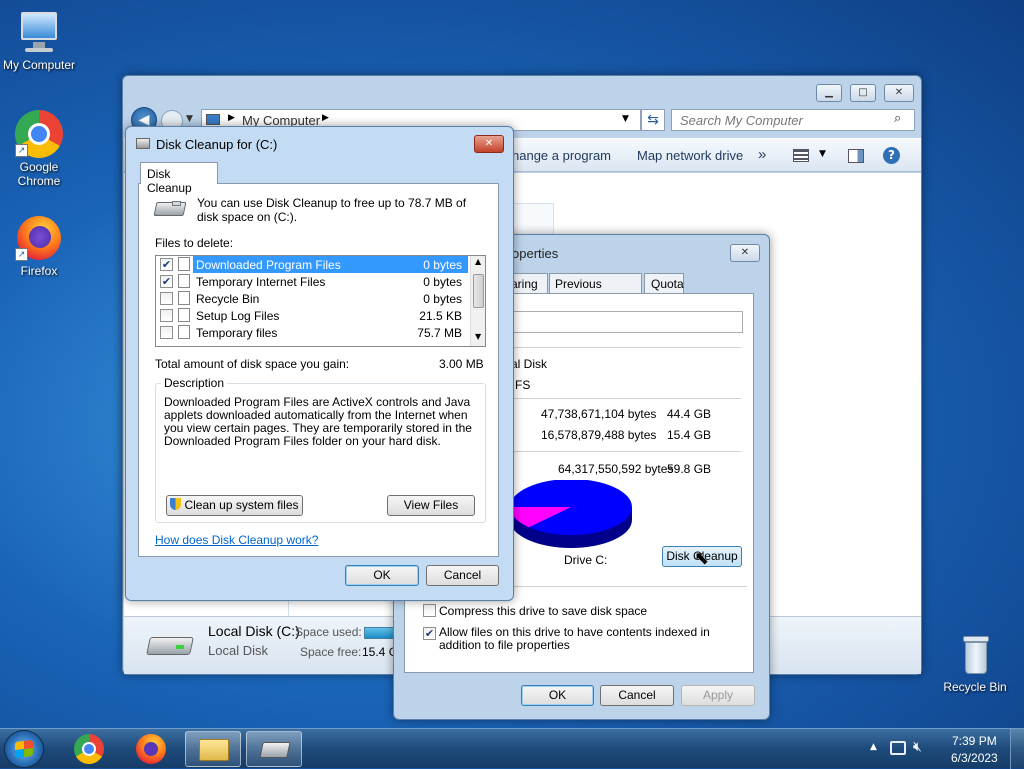  I want to click on show-desktop-button, so click(1017, 749).